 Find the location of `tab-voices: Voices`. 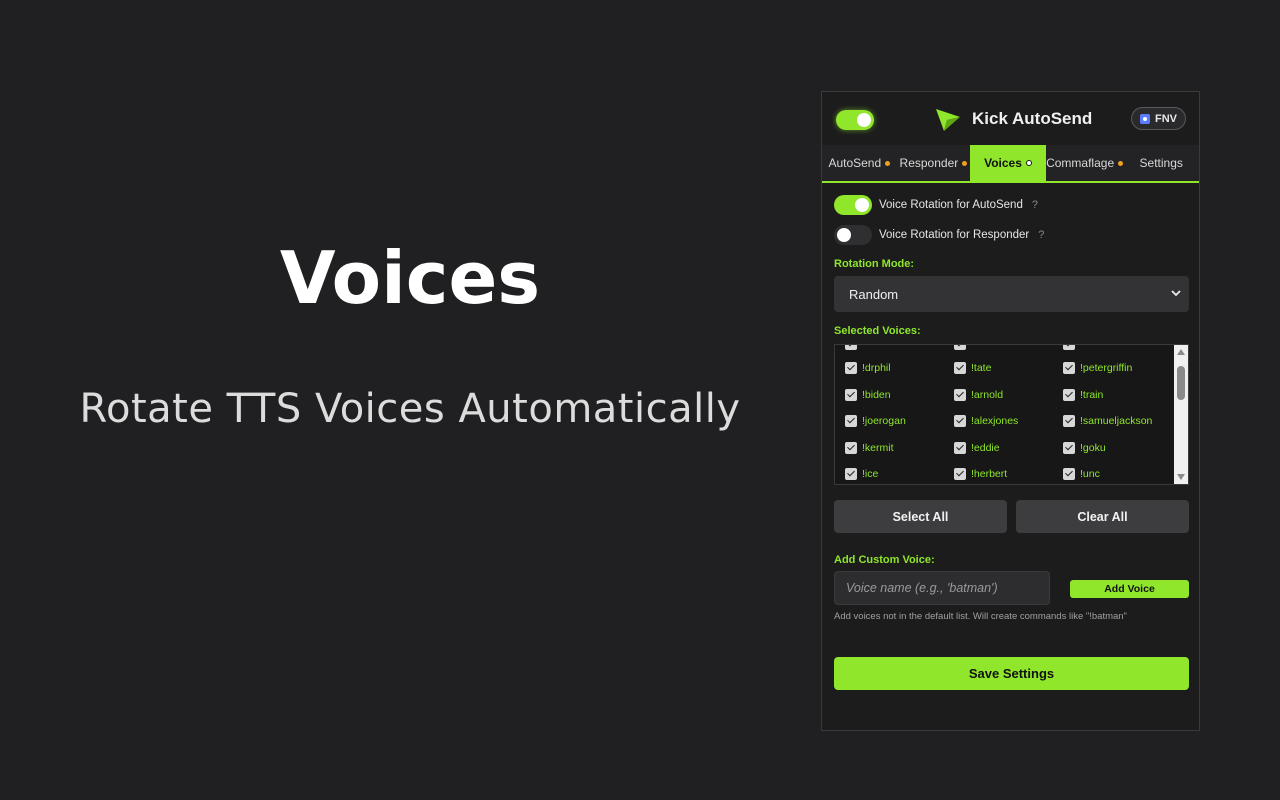

tab-voices: Voices is located at coordinates (1008, 163).